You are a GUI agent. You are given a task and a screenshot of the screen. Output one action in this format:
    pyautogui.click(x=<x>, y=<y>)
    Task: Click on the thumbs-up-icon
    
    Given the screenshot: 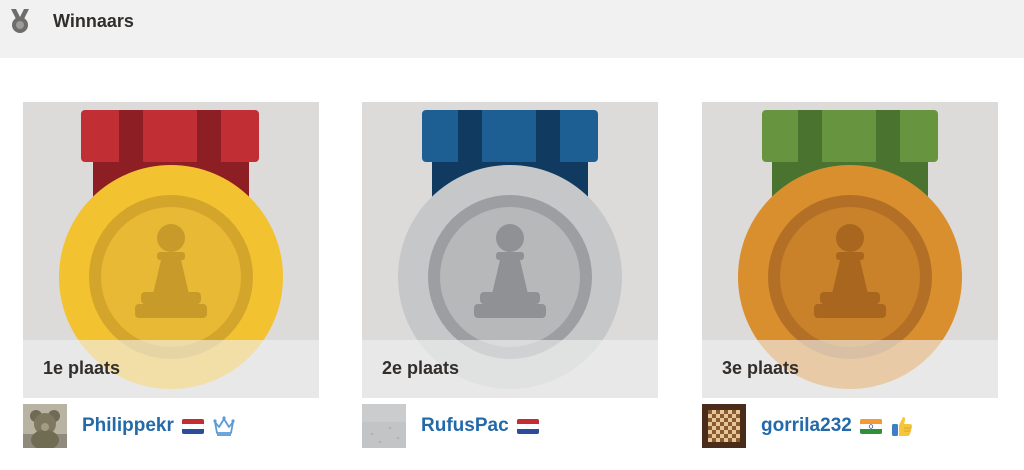 What is the action you would take?
    pyautogui.click(x=901, y=426)
    